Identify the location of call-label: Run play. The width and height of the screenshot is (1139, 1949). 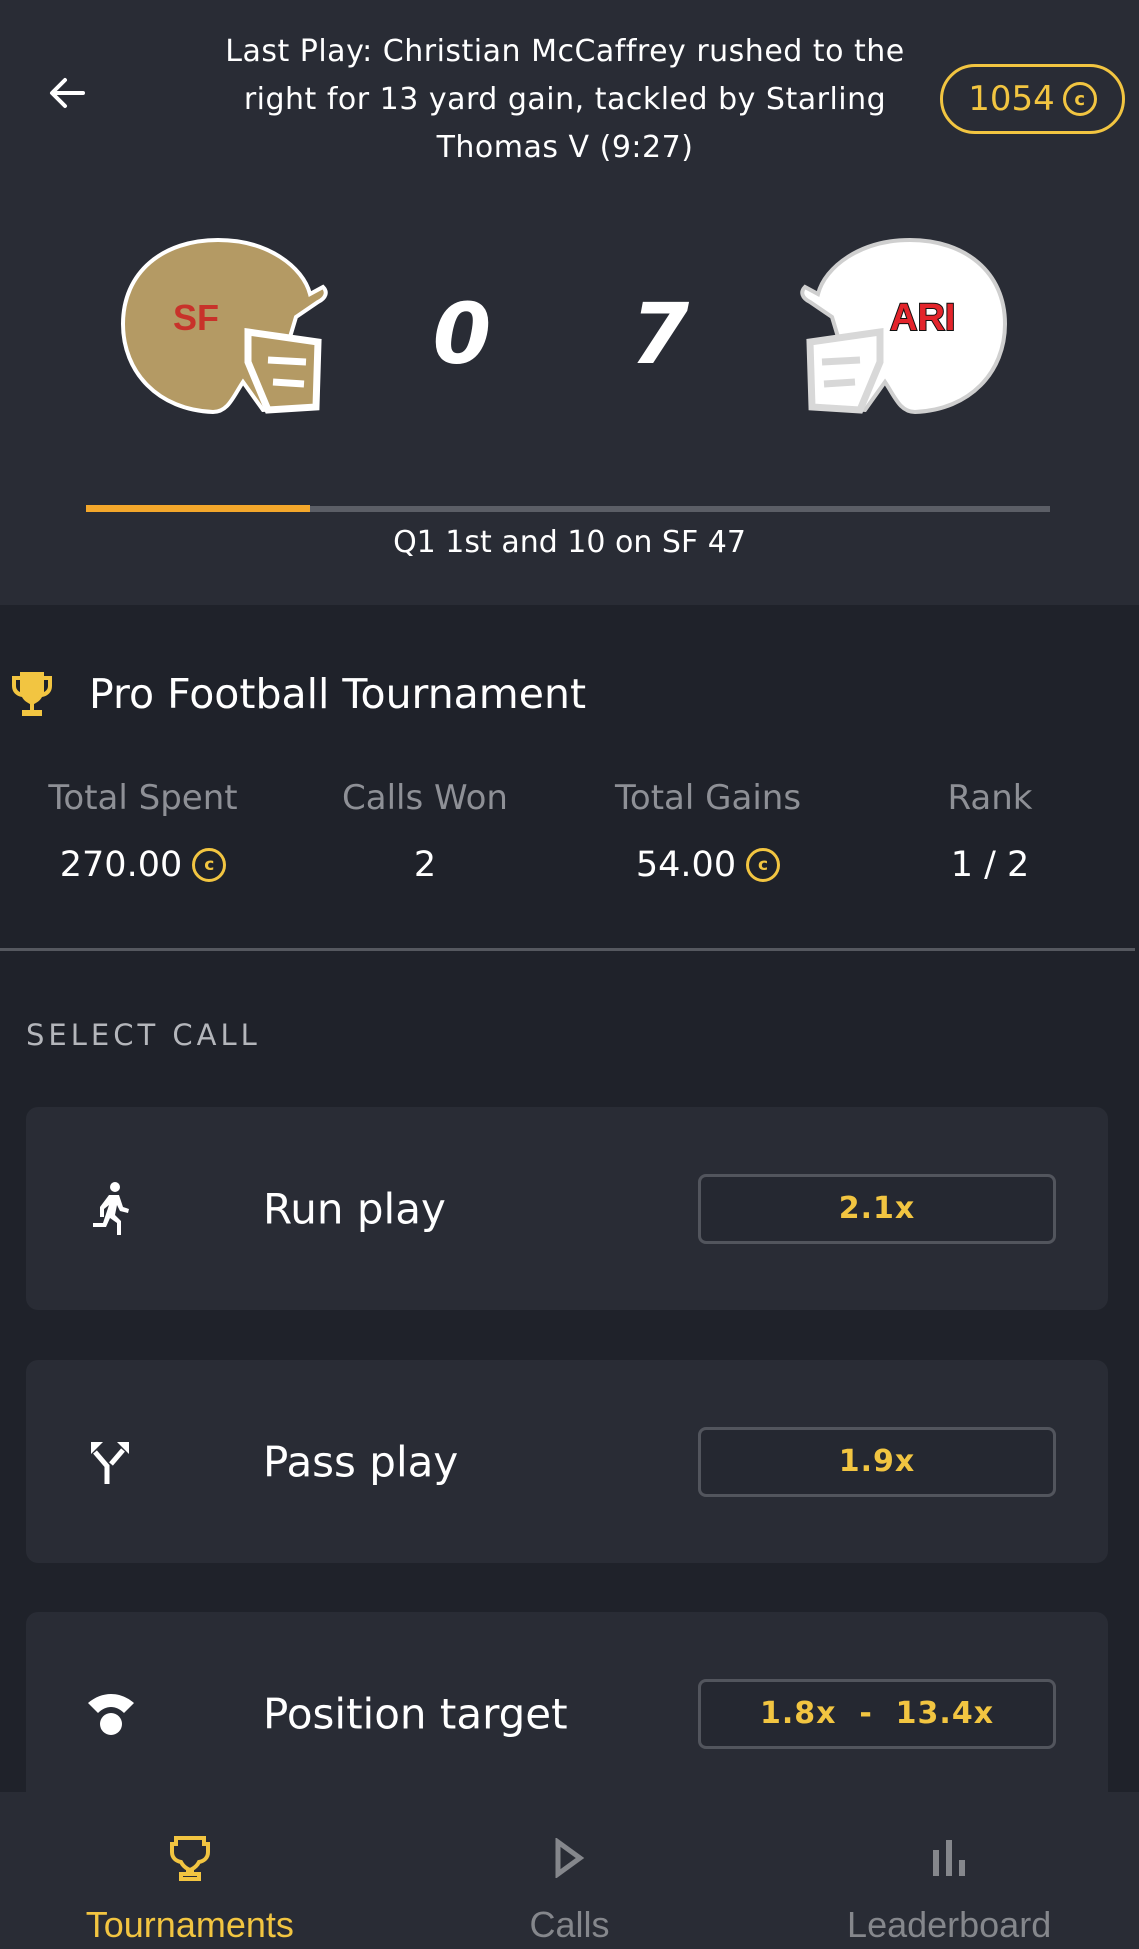
(354, 1208).